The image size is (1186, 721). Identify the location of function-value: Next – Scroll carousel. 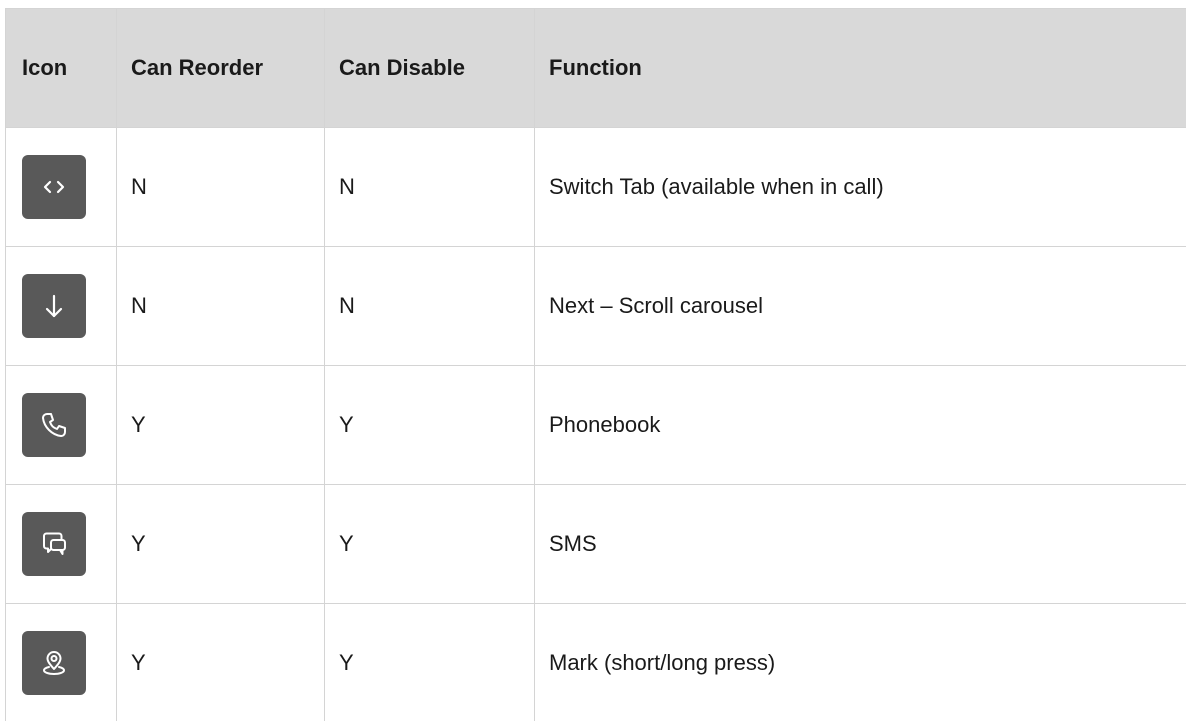
(860, 306).